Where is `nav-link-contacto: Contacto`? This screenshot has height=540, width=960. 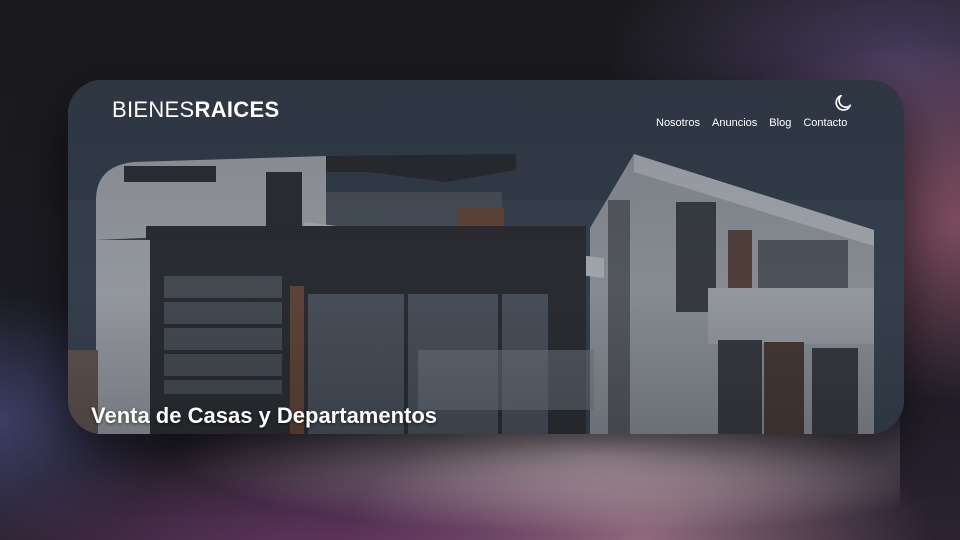 nav-link-contacto: Contacto is located at coordinates (825, 123).